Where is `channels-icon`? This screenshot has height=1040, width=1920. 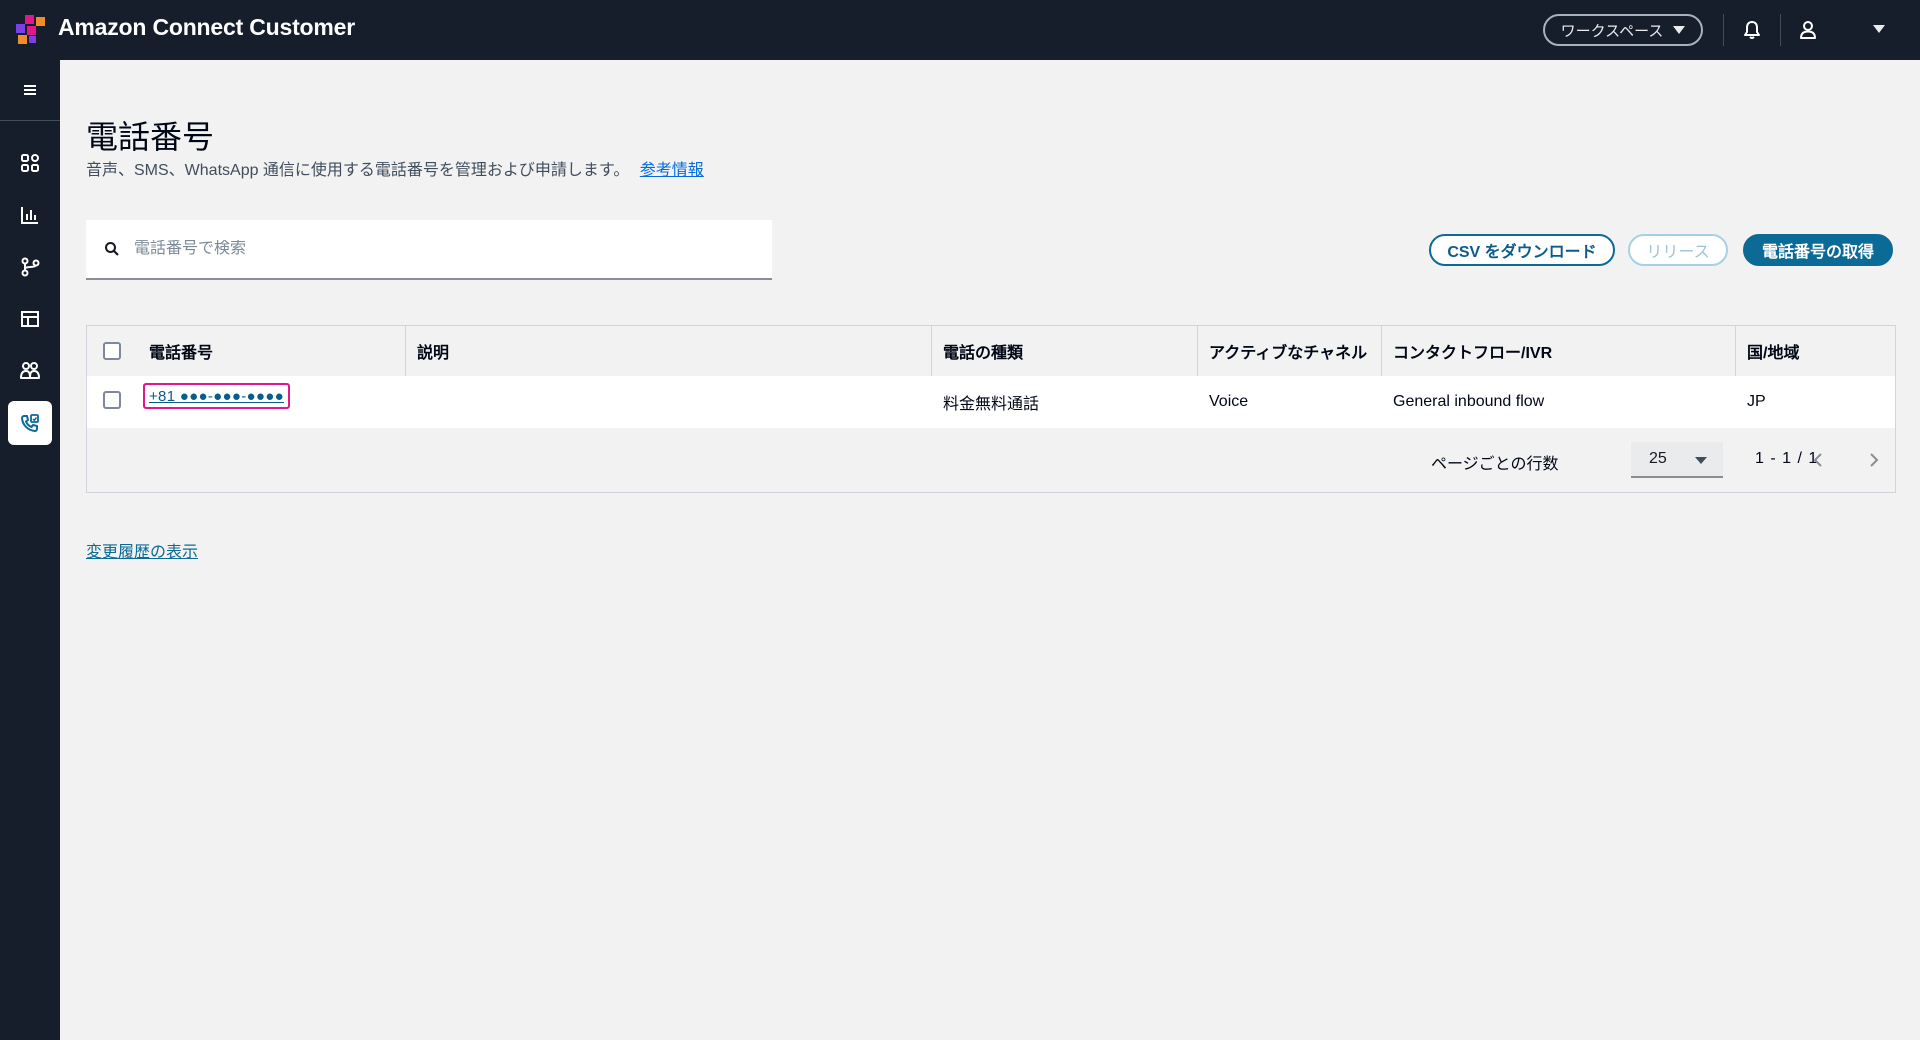
channels-icon is located at coordinates (30, 319).